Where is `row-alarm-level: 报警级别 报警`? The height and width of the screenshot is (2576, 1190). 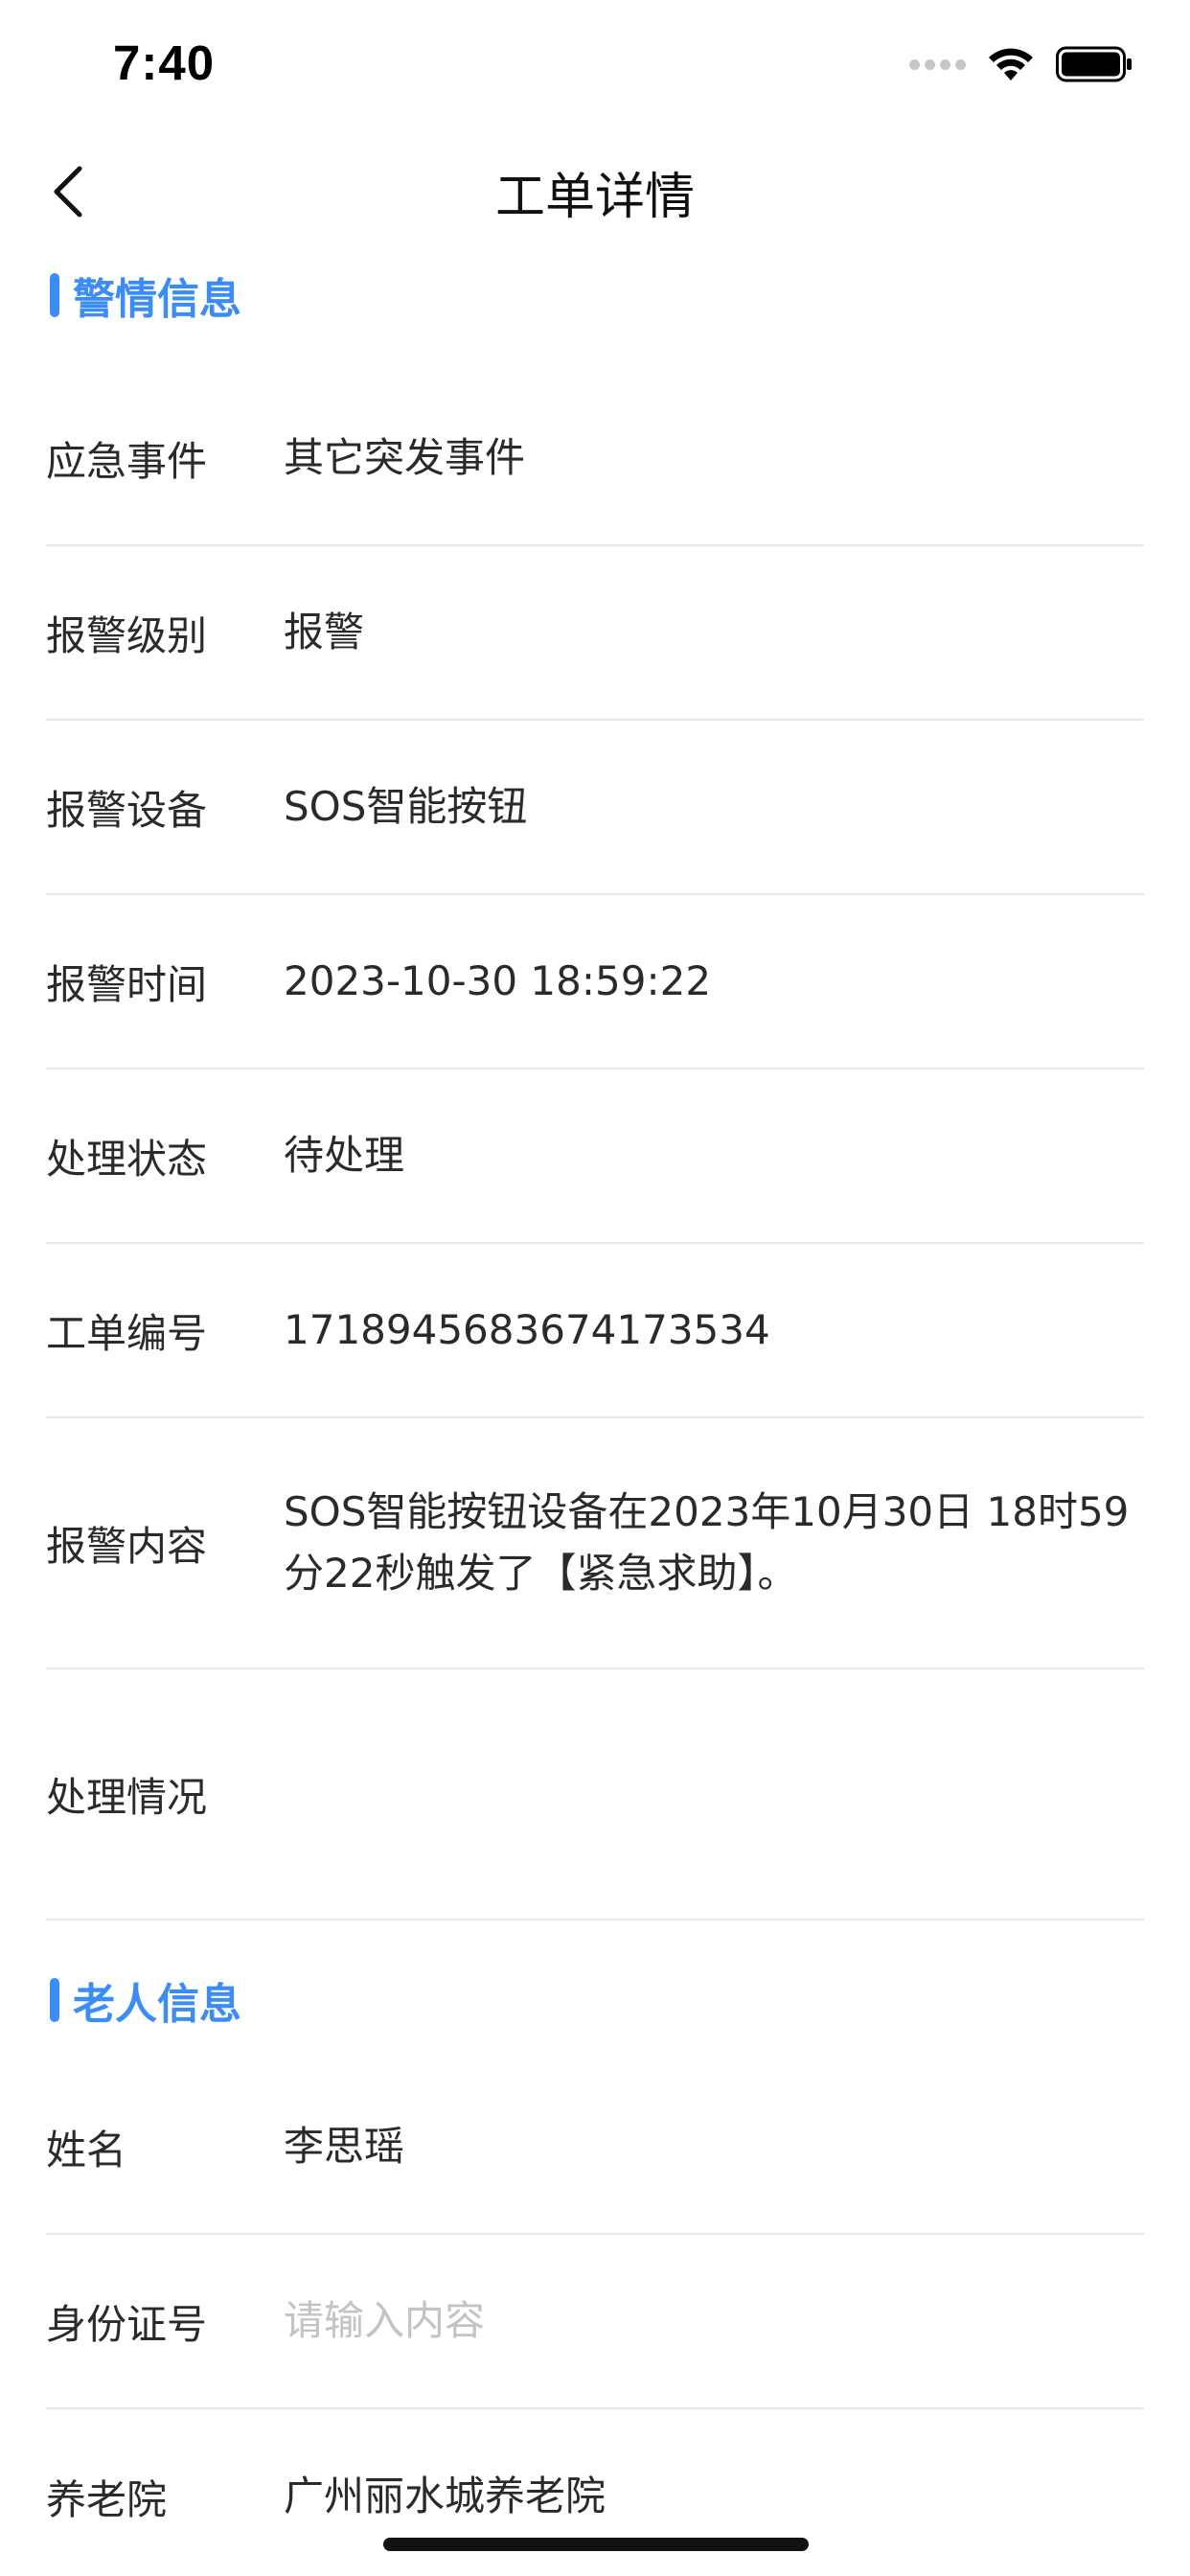 row-alarm-level: 报警级别 报警 is located at coordinates (595, 633).